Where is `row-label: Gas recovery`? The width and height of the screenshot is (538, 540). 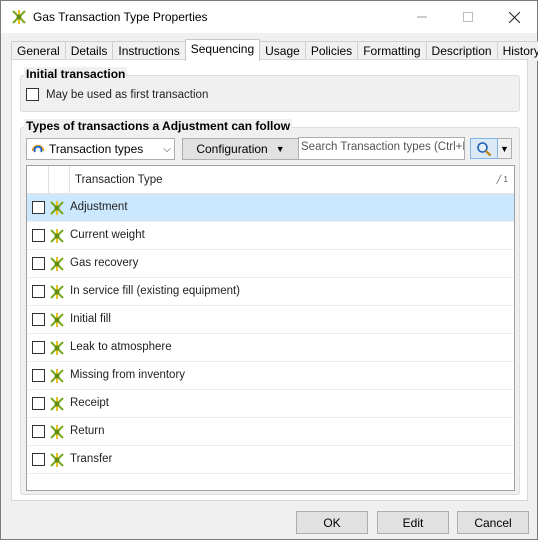
row-label: Gas recovery is located at coordinates (104, 263).